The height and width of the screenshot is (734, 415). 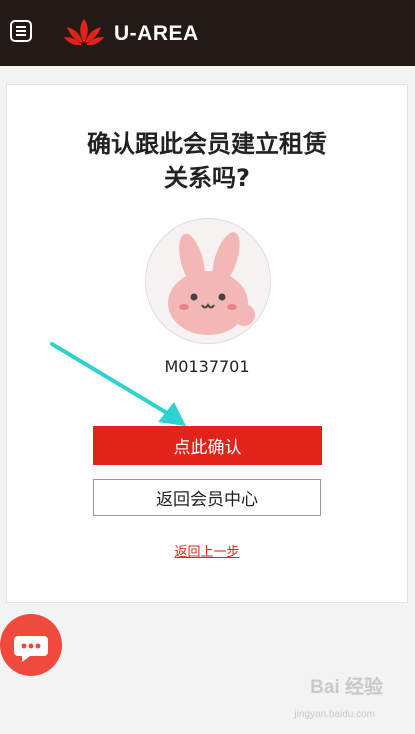 I want to click on back-one-step-link: 返回上一步, so click(x=207, y=550).